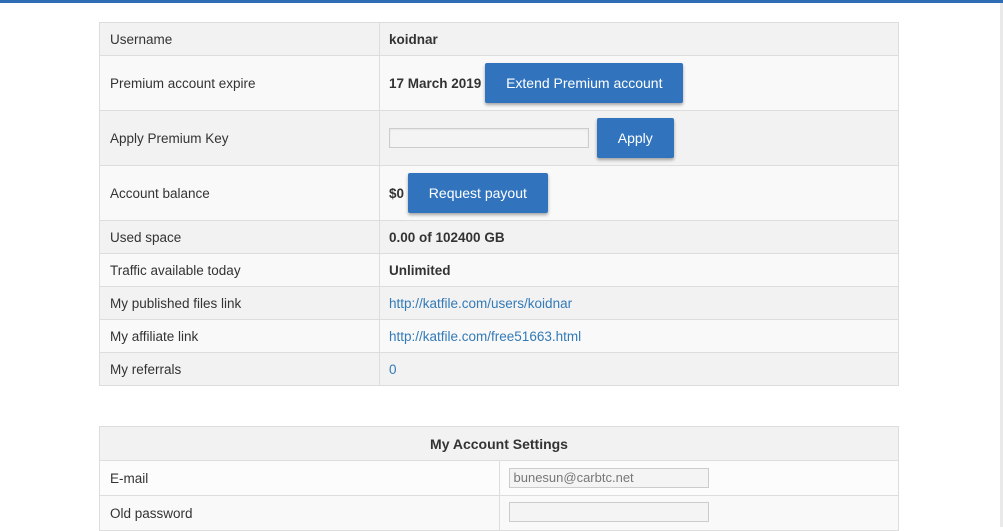  Describe the element at coordinates (299, 513) in the screenshot. I see `old-password-label: Old password` at that location.